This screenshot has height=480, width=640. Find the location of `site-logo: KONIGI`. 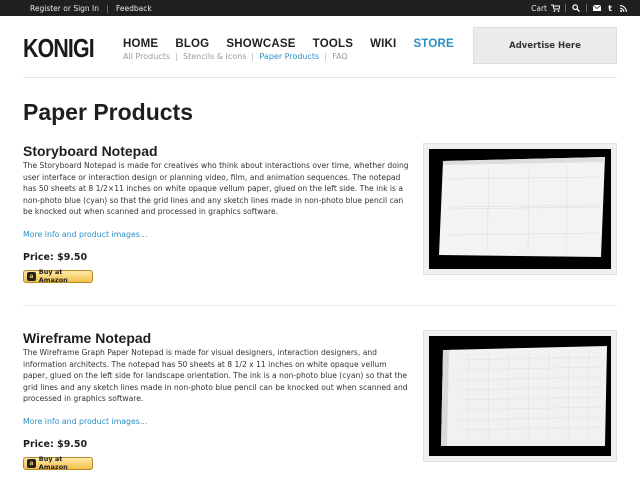

site-logo: KONIGI is located at coordinates (59, 48).